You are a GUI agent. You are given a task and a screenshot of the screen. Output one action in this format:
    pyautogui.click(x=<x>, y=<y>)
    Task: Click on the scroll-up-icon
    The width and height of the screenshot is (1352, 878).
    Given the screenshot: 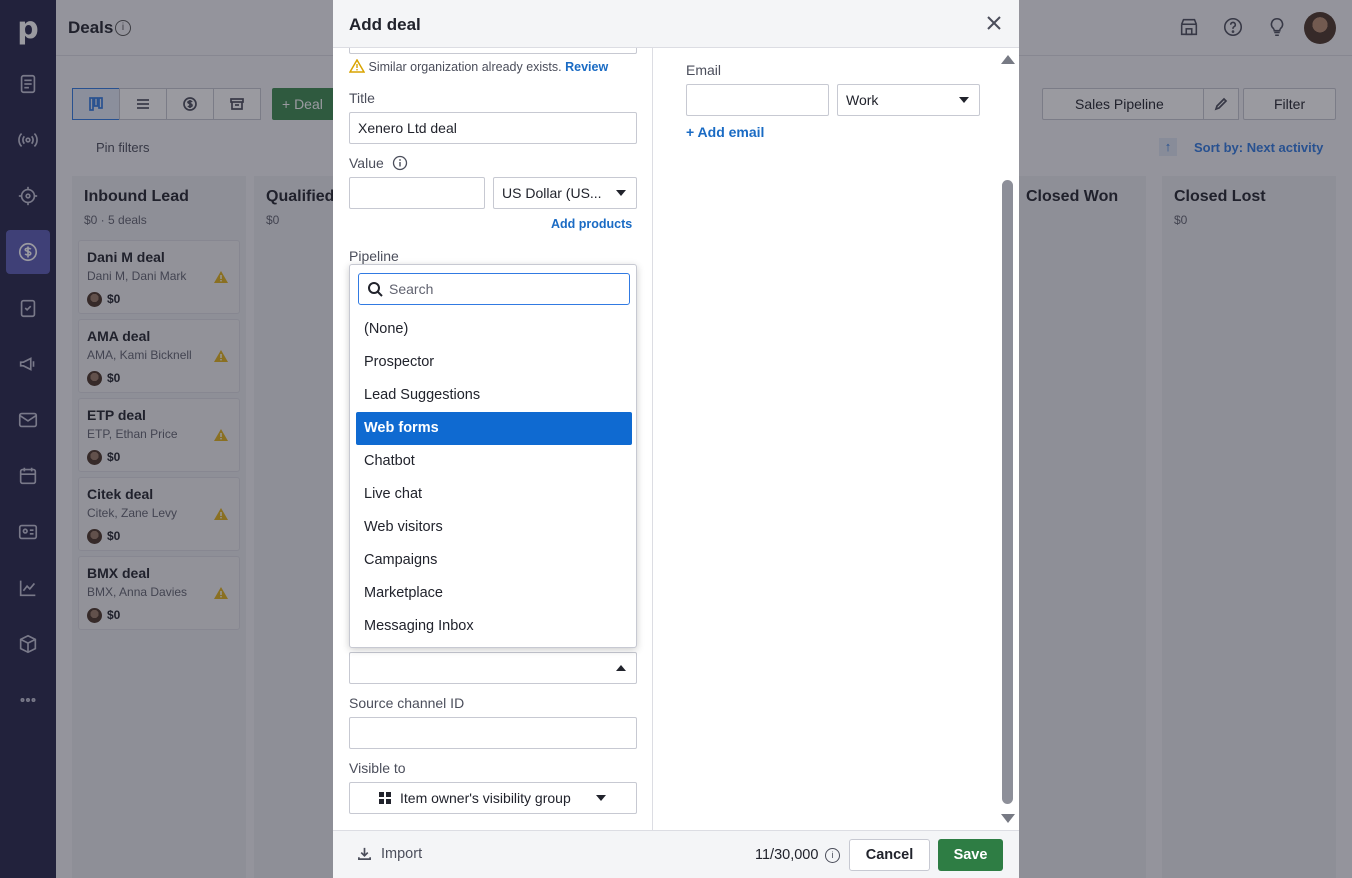 What is the action you would take?
    pyautogui.click(x=1008, y=59)
    